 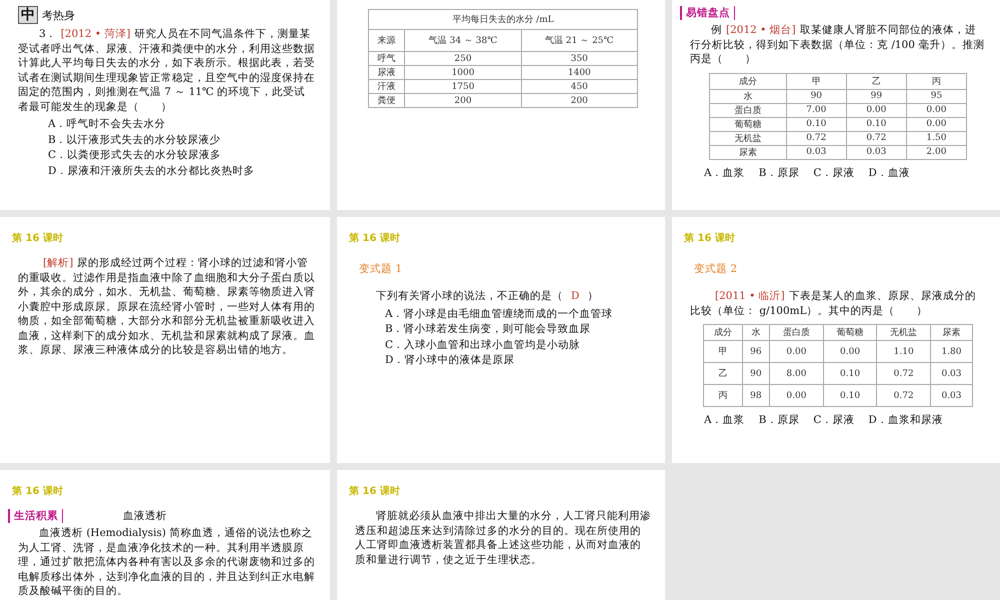 What do you see at coordinates (58, 15) in the screenshot?
I see `section-title: 考热身` at bounding box center [58, 15].